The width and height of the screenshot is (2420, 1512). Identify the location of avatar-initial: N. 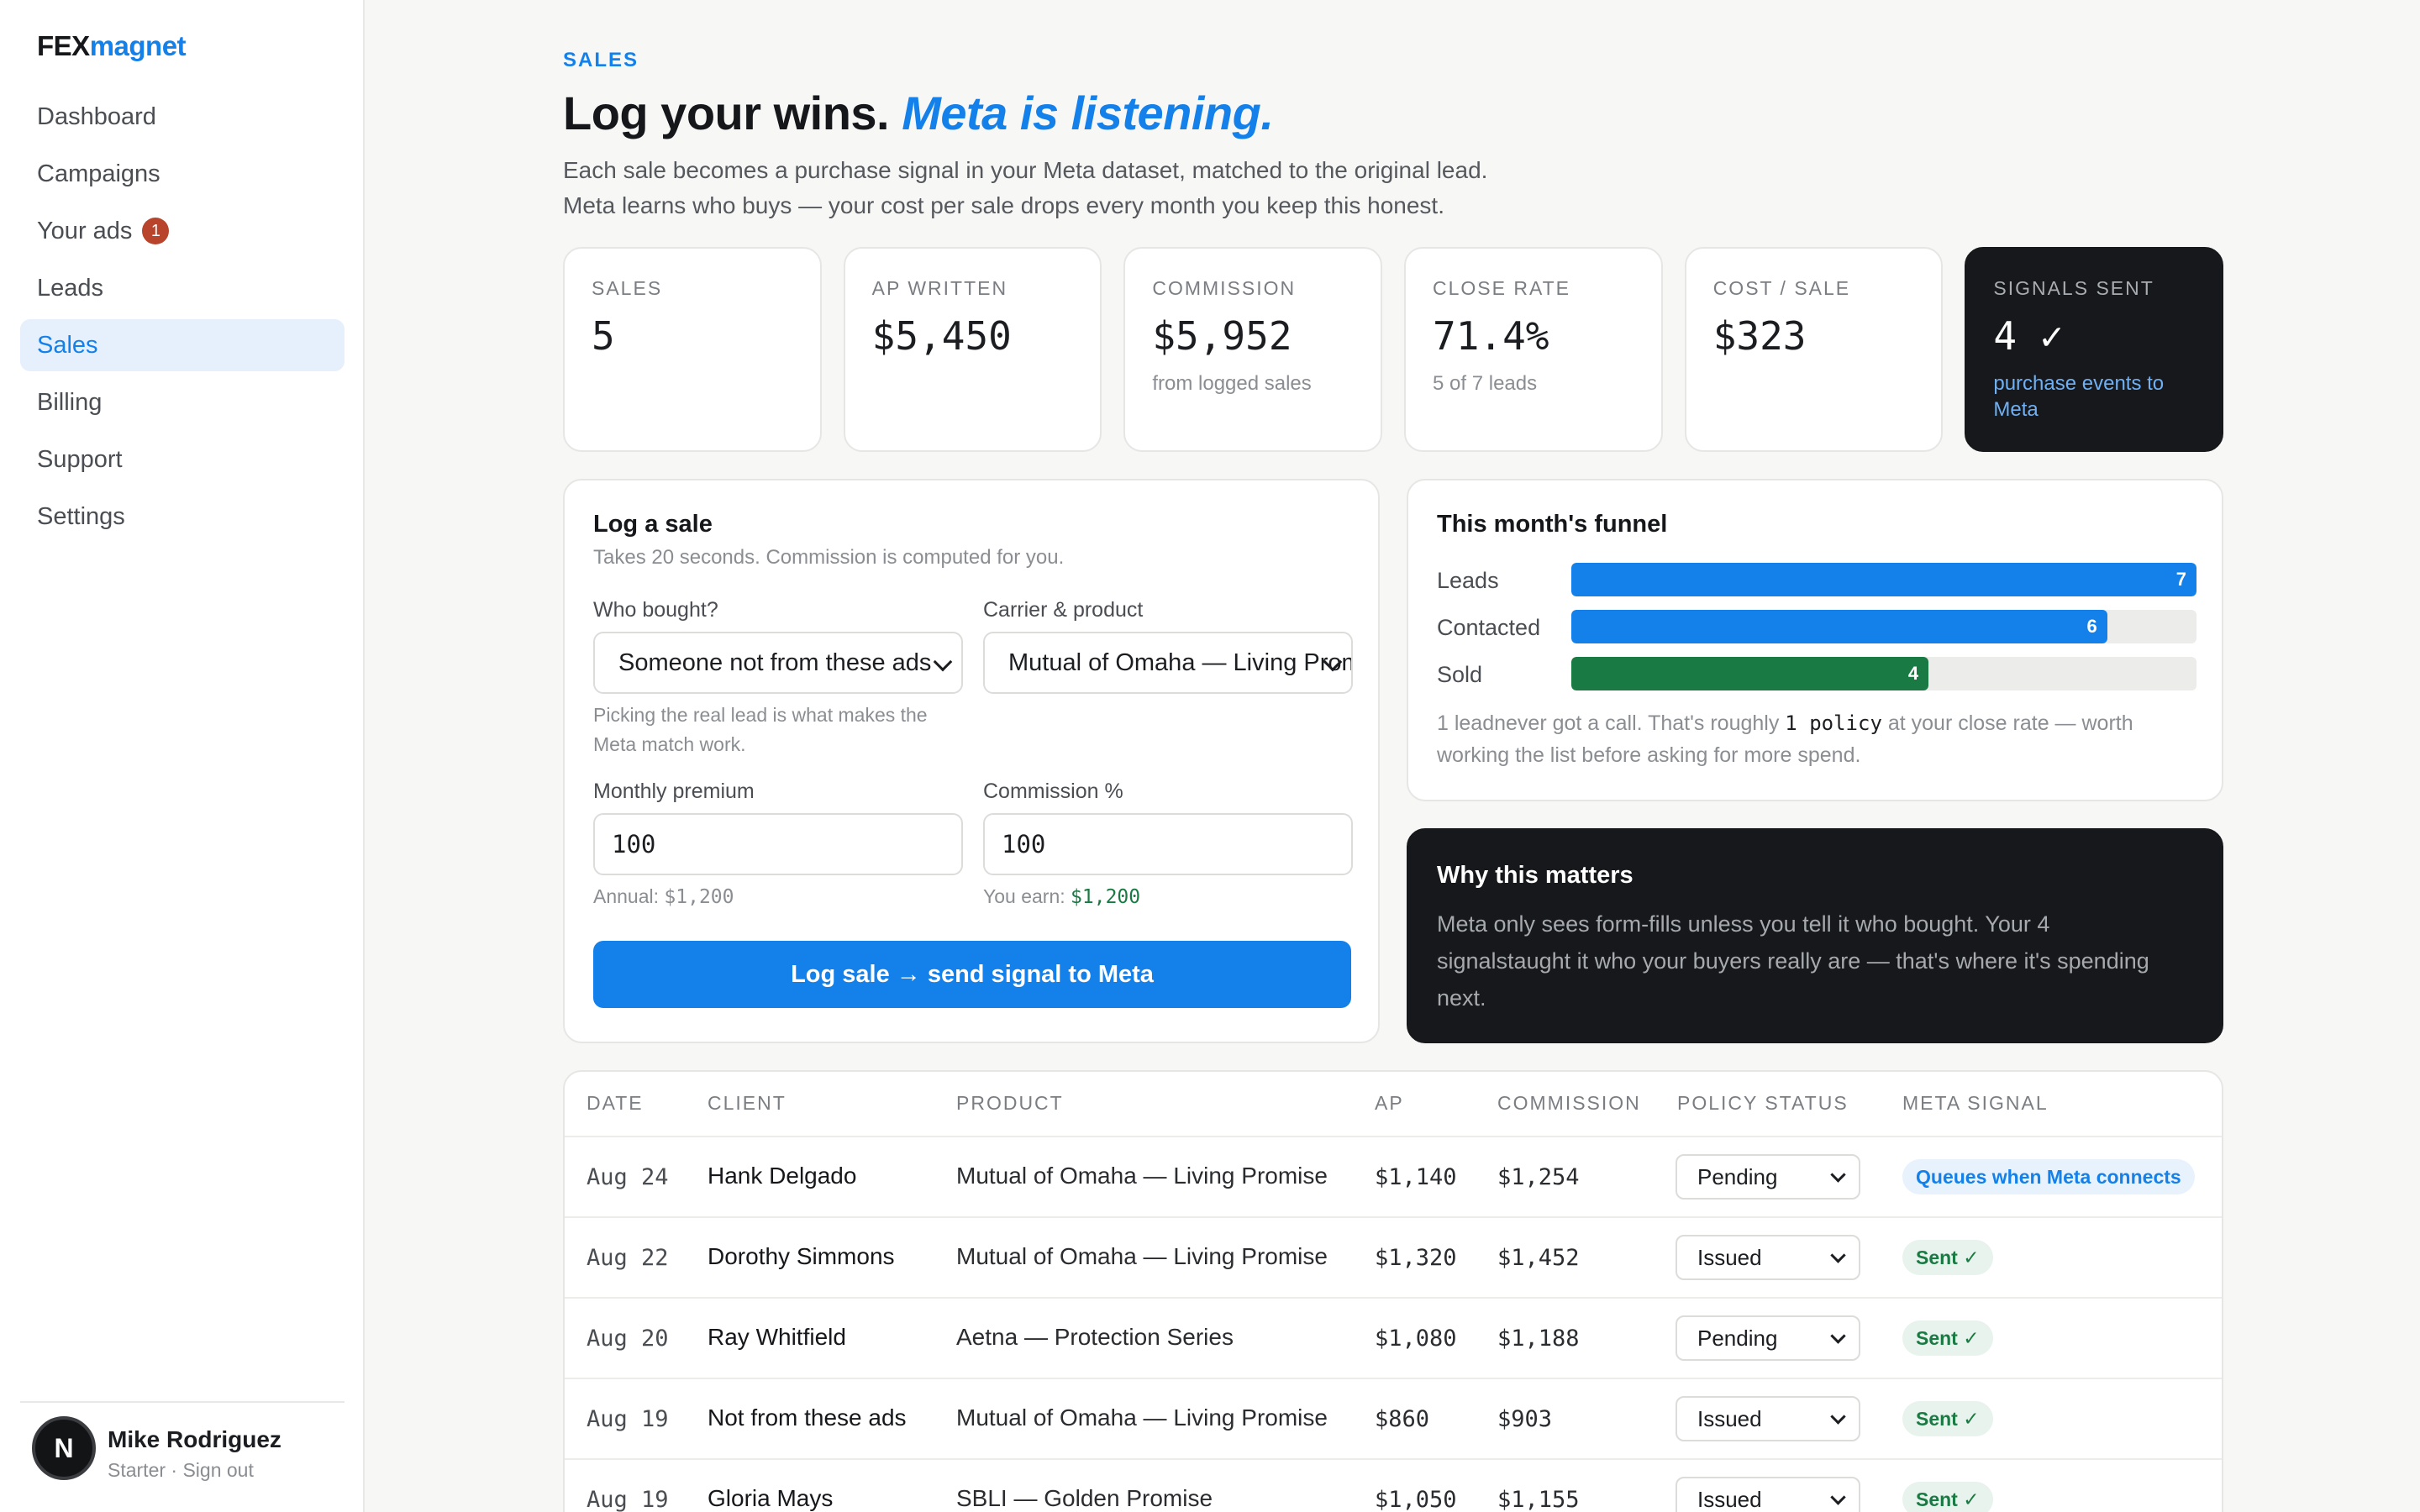
(64, 1447).